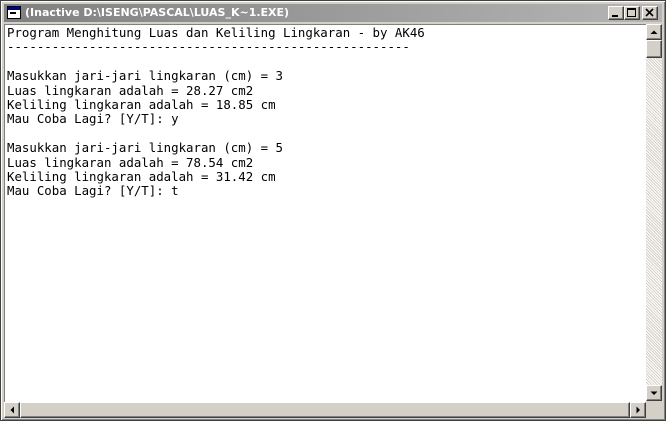 The height and width of the screenshot is (421, 666). Describe the element at coordinates (141, 176) in the screenshot. I see `console-line: Keliling lingkaran adalah = 31.42 cm` at that location.